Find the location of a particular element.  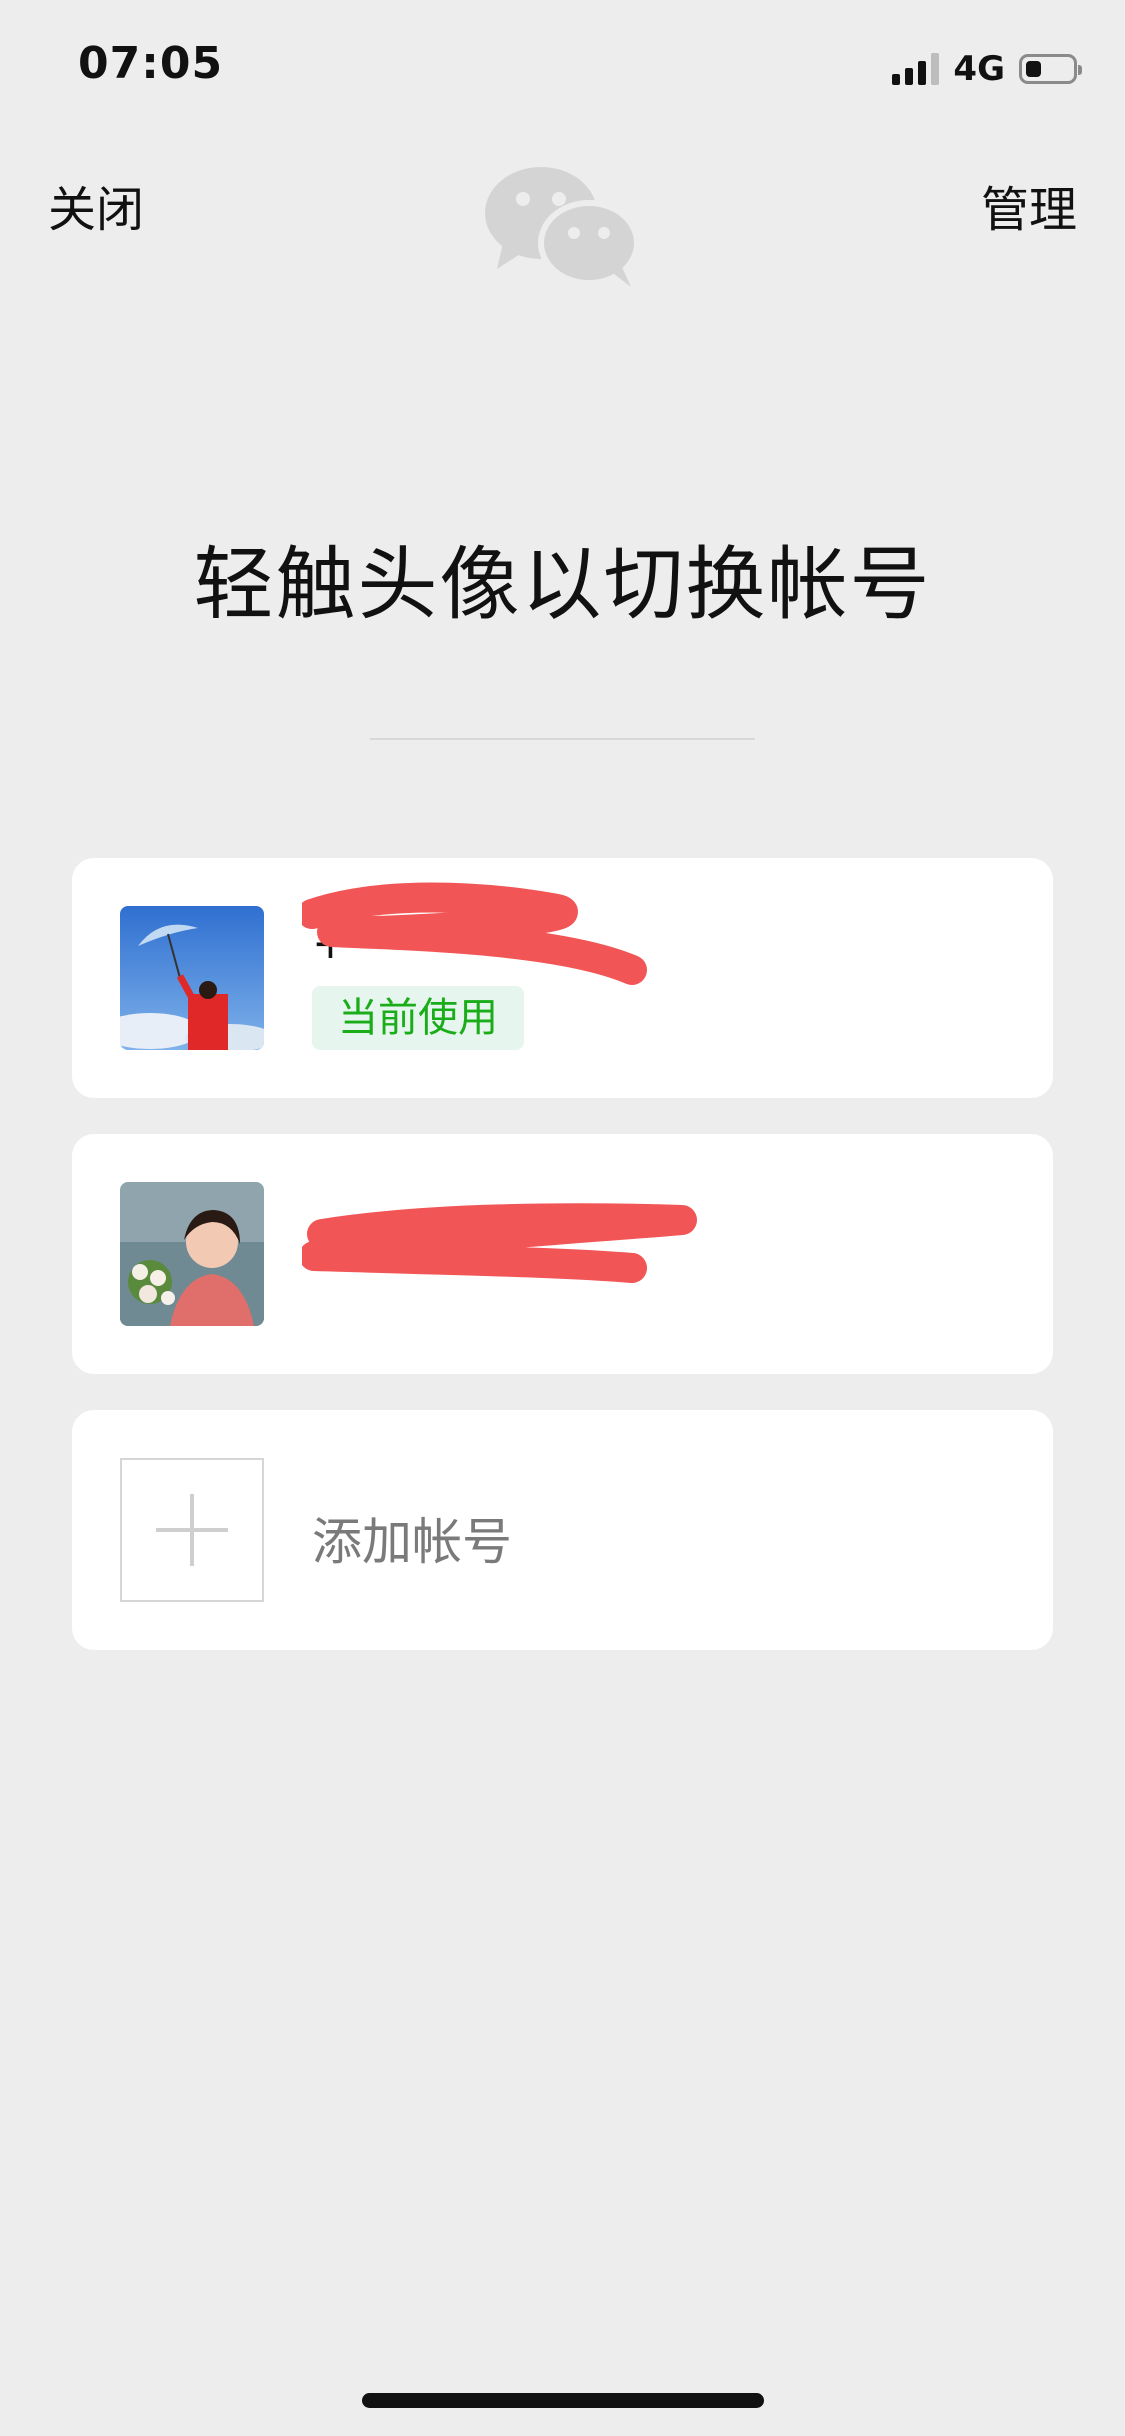

account-card: x is located at coordinates (562, 1254).